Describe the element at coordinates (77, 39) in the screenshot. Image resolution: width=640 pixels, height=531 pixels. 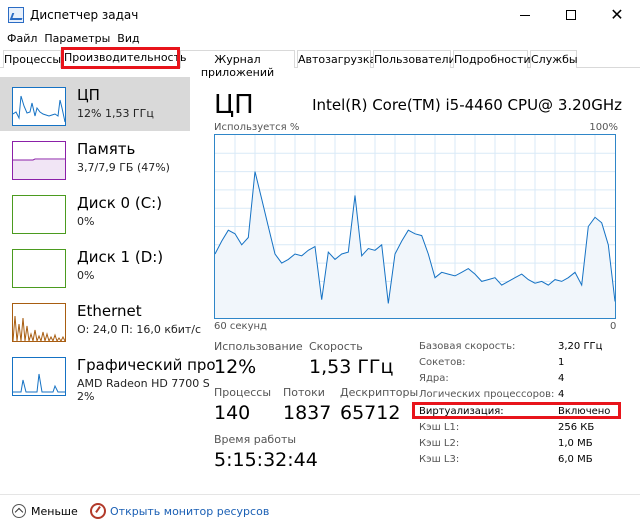
I see `menu-parameters: Параметры` at that location.